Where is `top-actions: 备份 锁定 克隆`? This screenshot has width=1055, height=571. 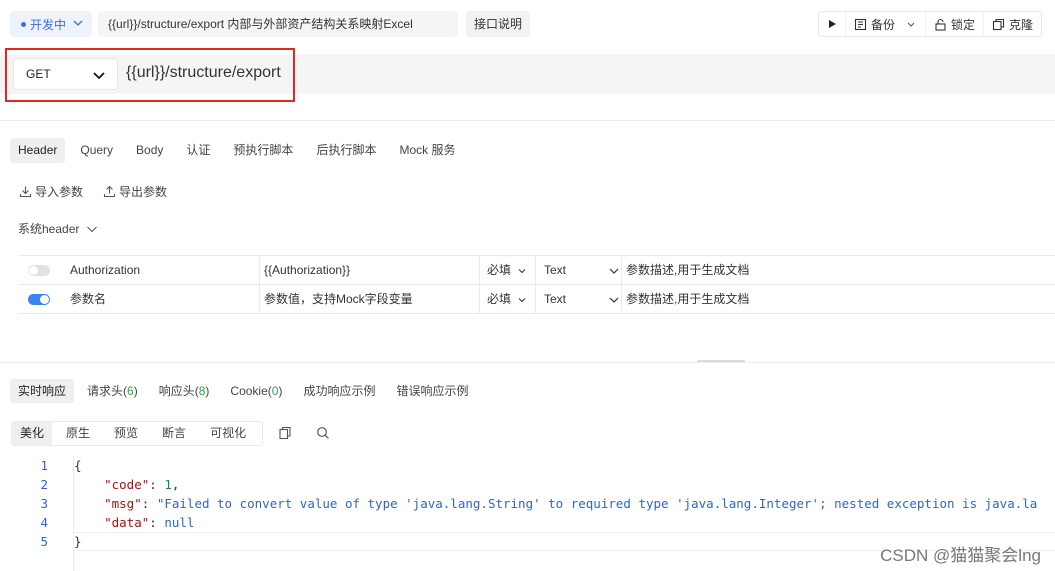 top-actions: 备份 锁定 克隆 is located at coordinates (930, 24).